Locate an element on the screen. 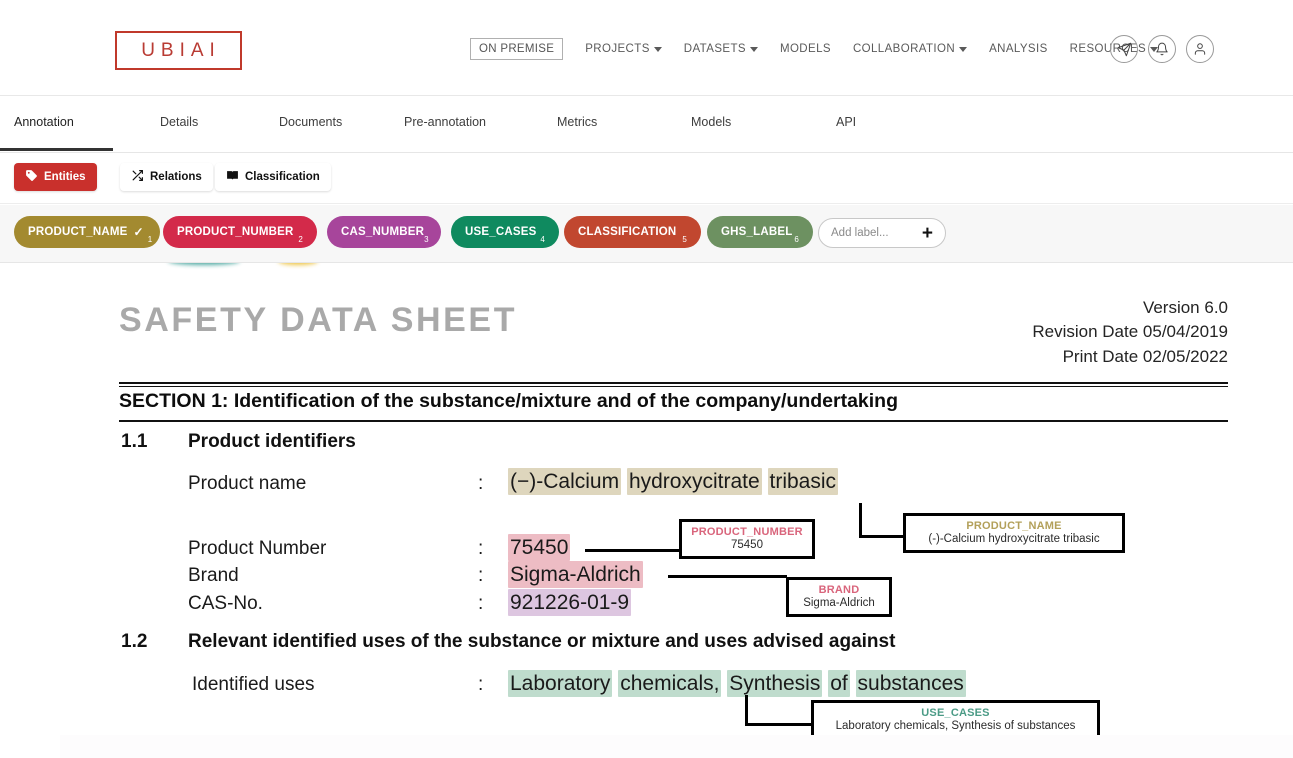  callout-leader-product-number is located at coordinates (632, 550).